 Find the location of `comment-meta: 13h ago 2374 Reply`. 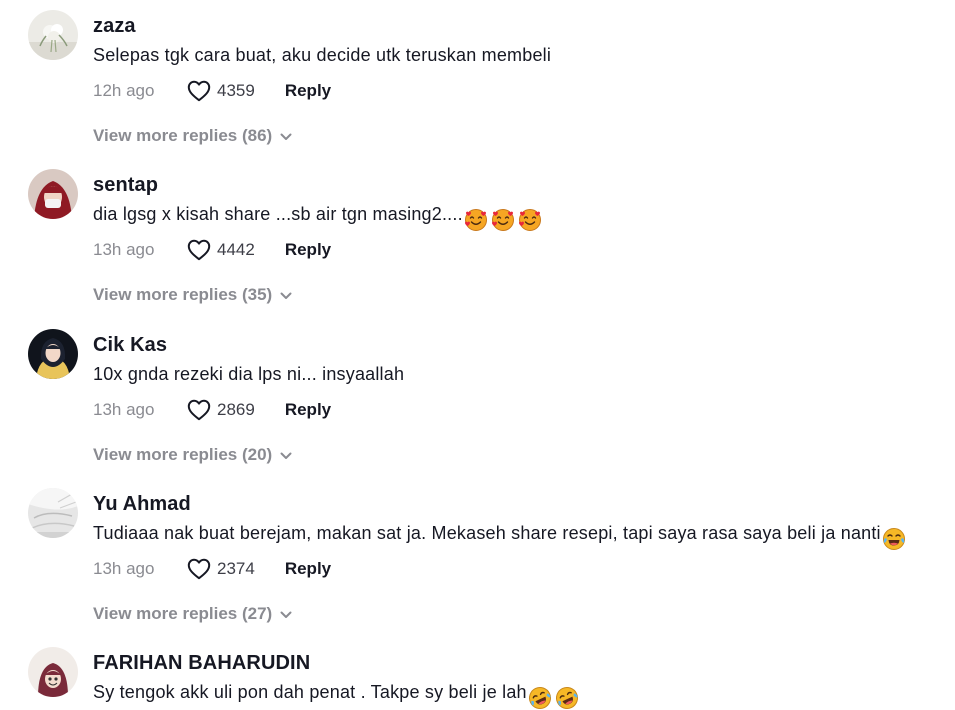

comment-meta: 13h ago 2374 Reply is located at coordinates (212, 569).